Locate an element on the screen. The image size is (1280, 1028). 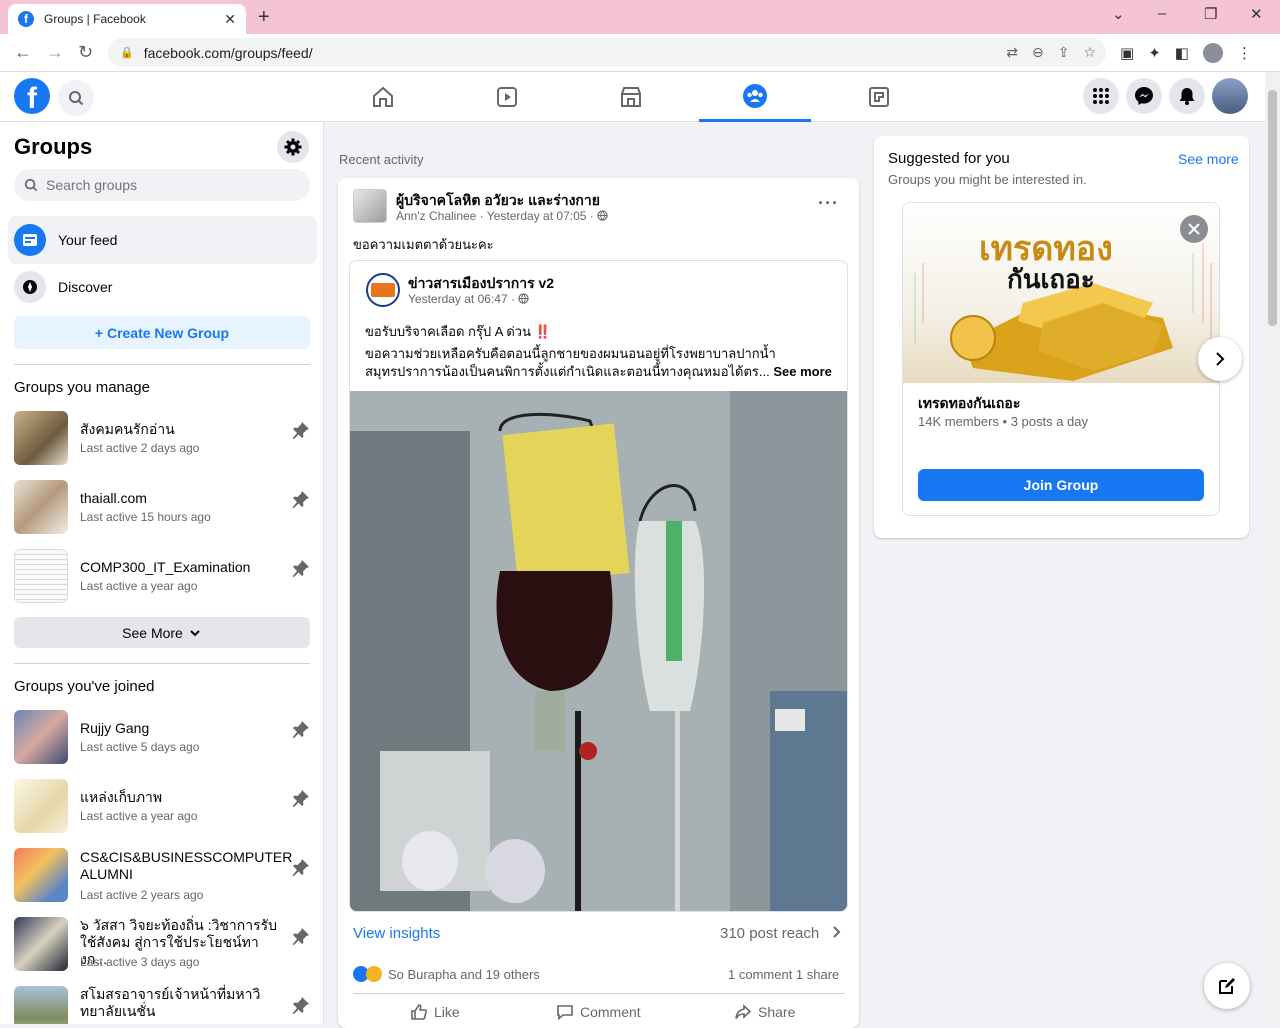
scrollbar-thumb is located at coordinates (1272, 208).